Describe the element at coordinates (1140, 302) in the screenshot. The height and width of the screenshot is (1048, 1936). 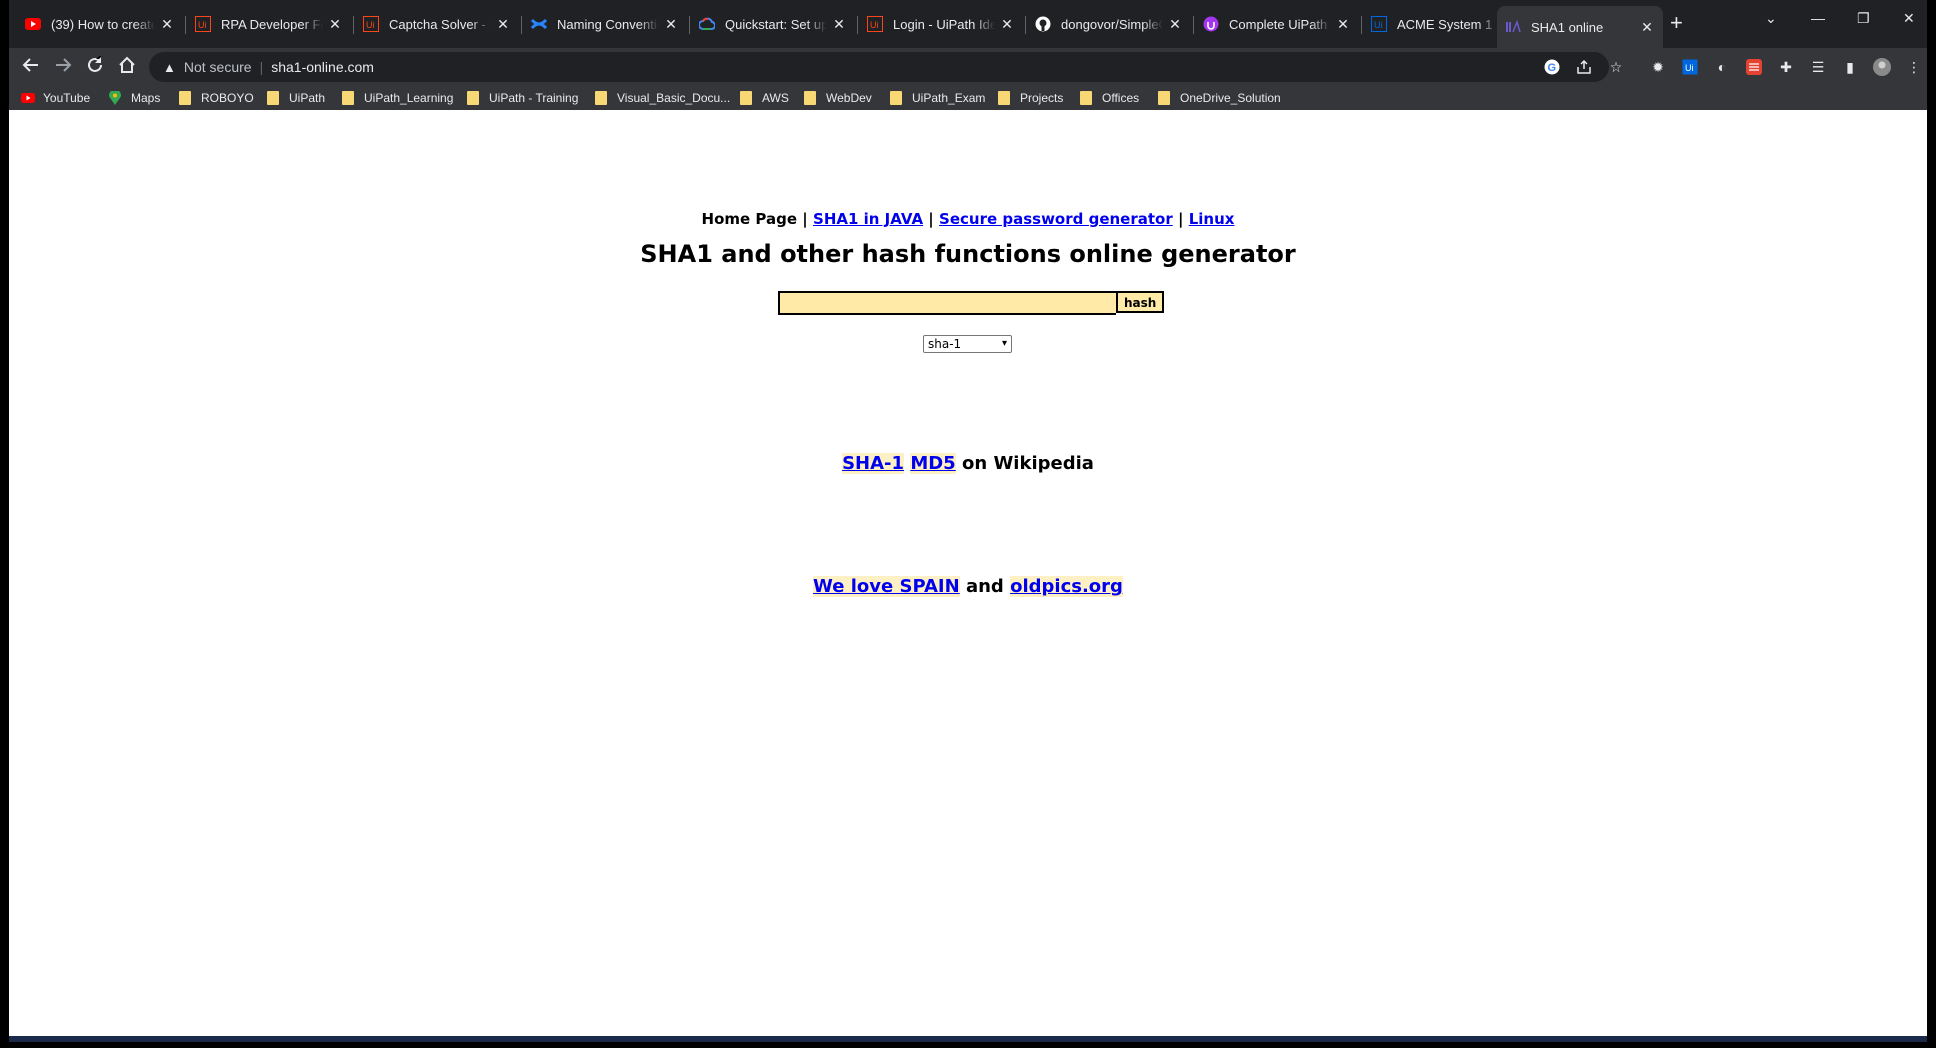
I see `hash-button: hash` at that location.